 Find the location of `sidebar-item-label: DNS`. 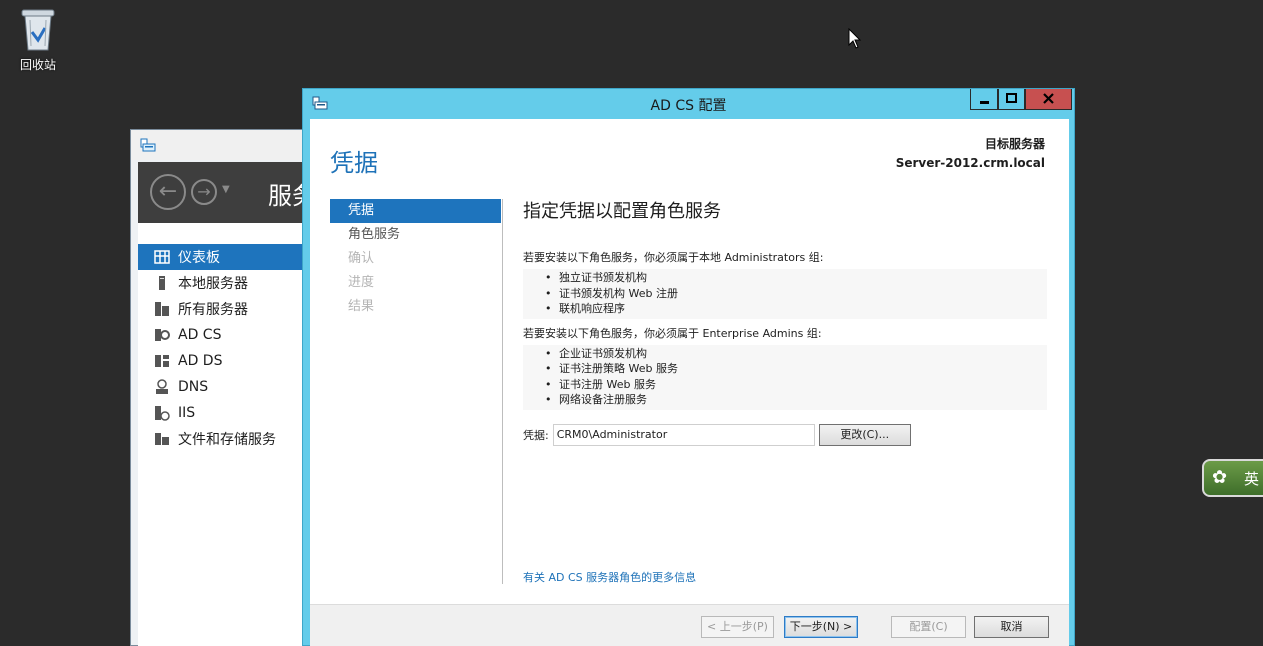

sidebar-item-label: DNS is located at coordinates (193, 387).